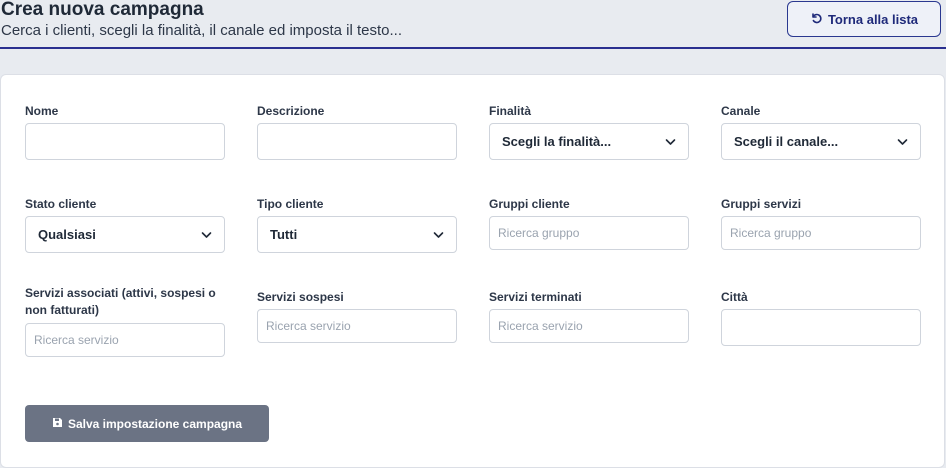  Describe the element at coordinates (76, 340) in the screenshot. I see `servizi-associati-placeholder: Ricerca servizio` at that location.